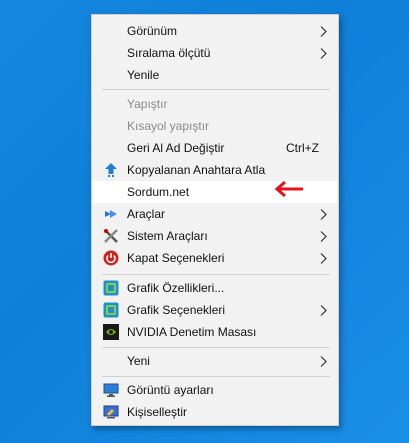  Describe the element at coordinates (215, 236) in the screenshot. I see `menu-item-sistem-araclari: Sistem Araçları` at that location.